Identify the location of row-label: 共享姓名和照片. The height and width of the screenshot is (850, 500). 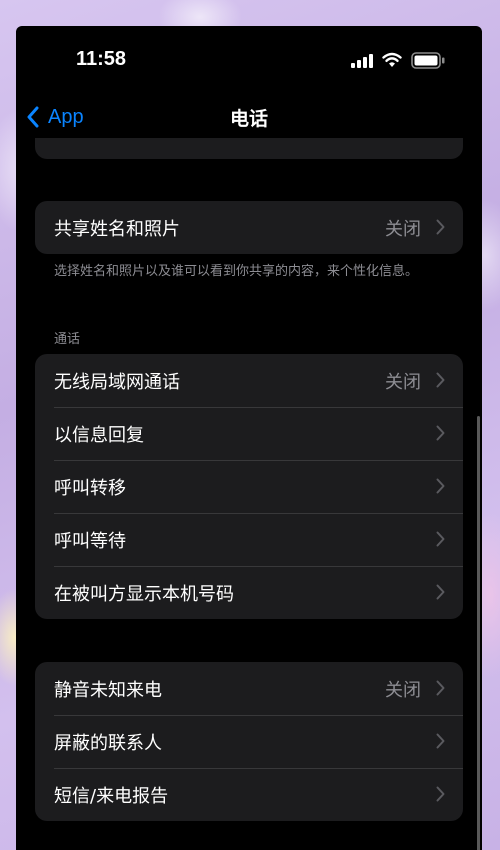
(117, 229).